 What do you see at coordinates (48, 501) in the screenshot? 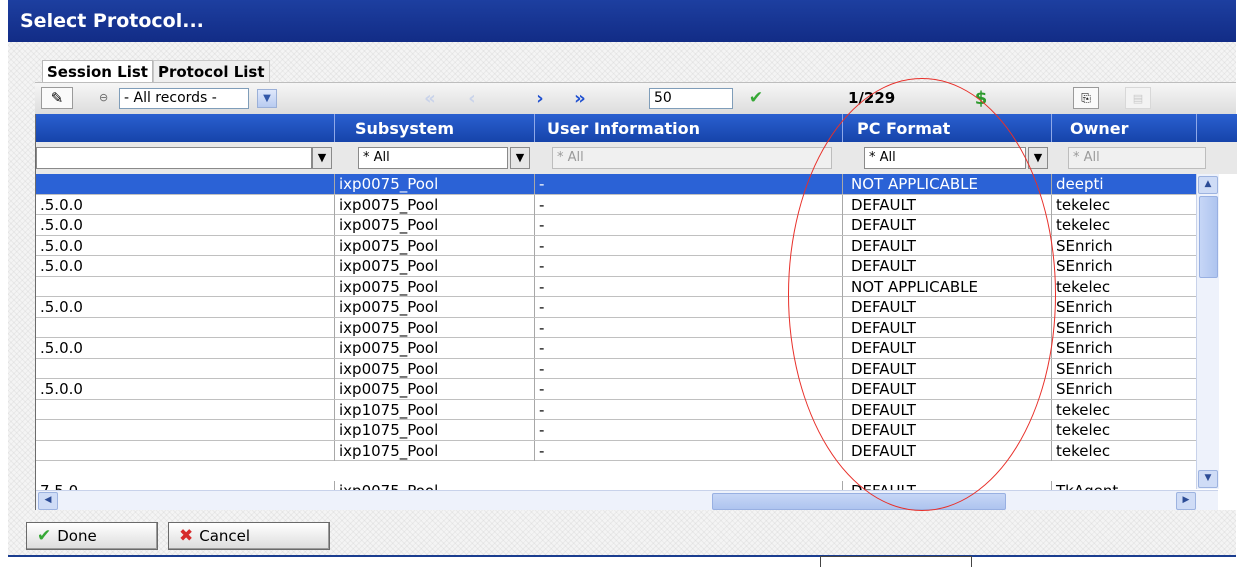
I see `scroll-left-icon: ◀` at bounding box center [48, 501].